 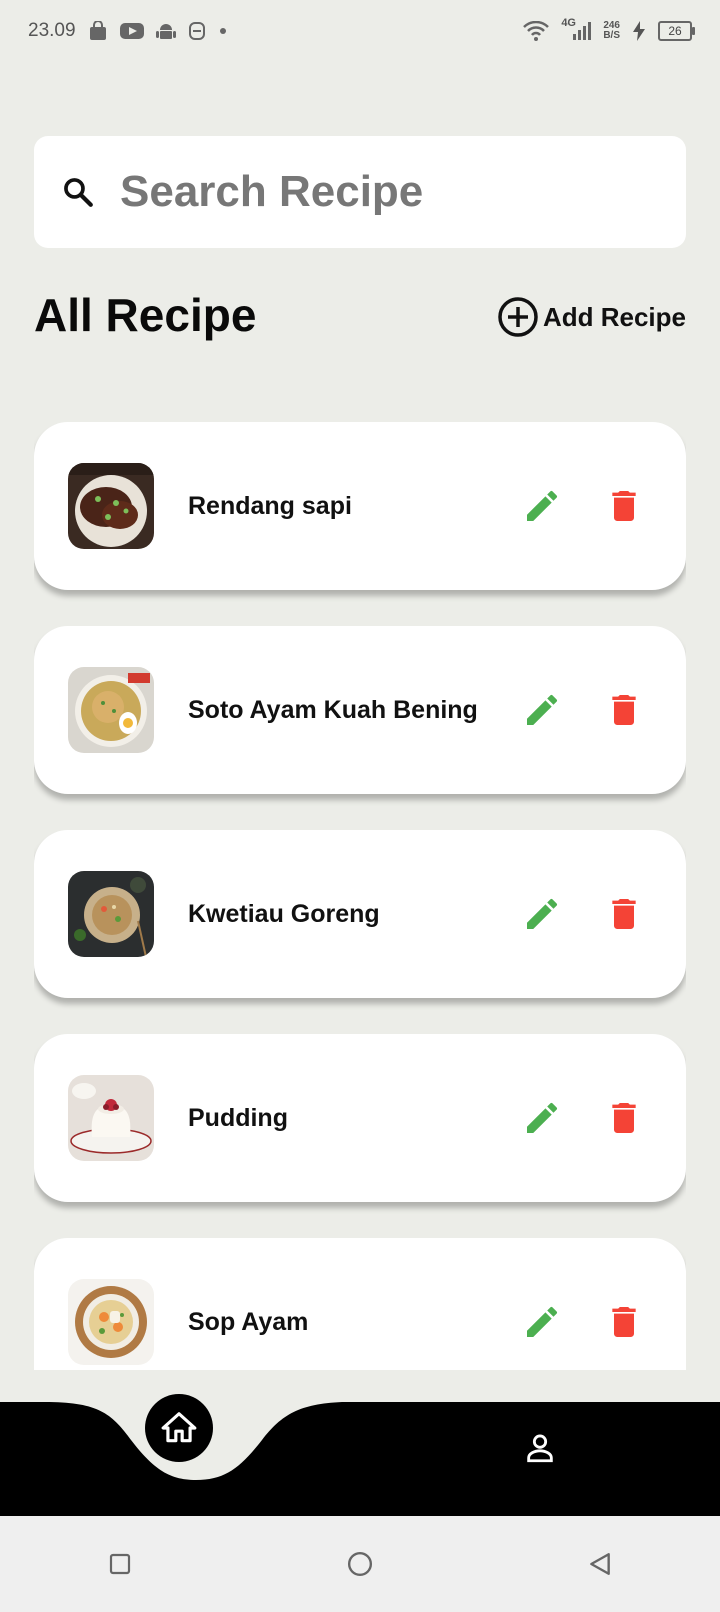 I want to click on recipe-card: Pudding, so click(x=360, y=1118).